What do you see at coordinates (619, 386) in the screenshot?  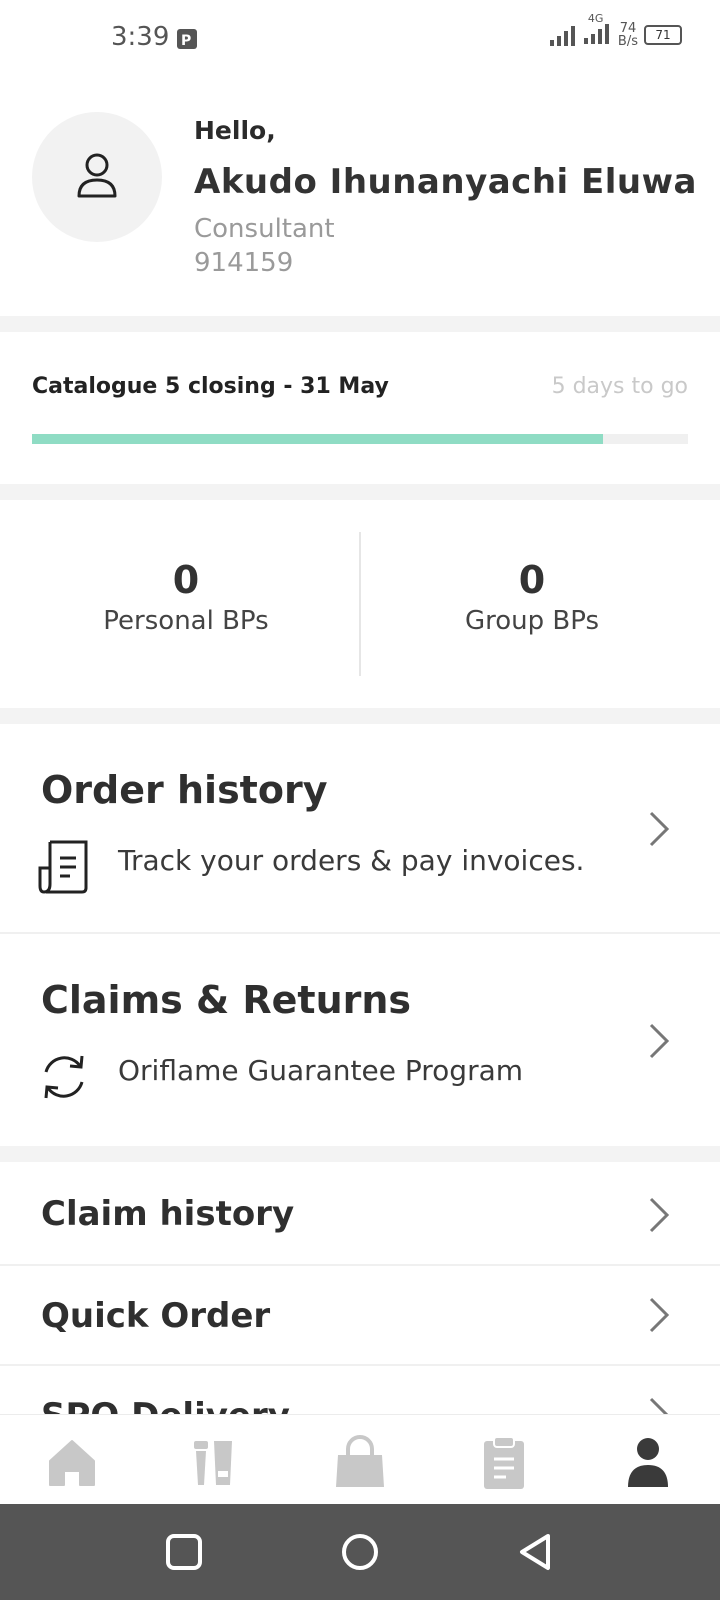 I see `catalogue-days-left: 5 days to go` at bounding box center [619, 386].